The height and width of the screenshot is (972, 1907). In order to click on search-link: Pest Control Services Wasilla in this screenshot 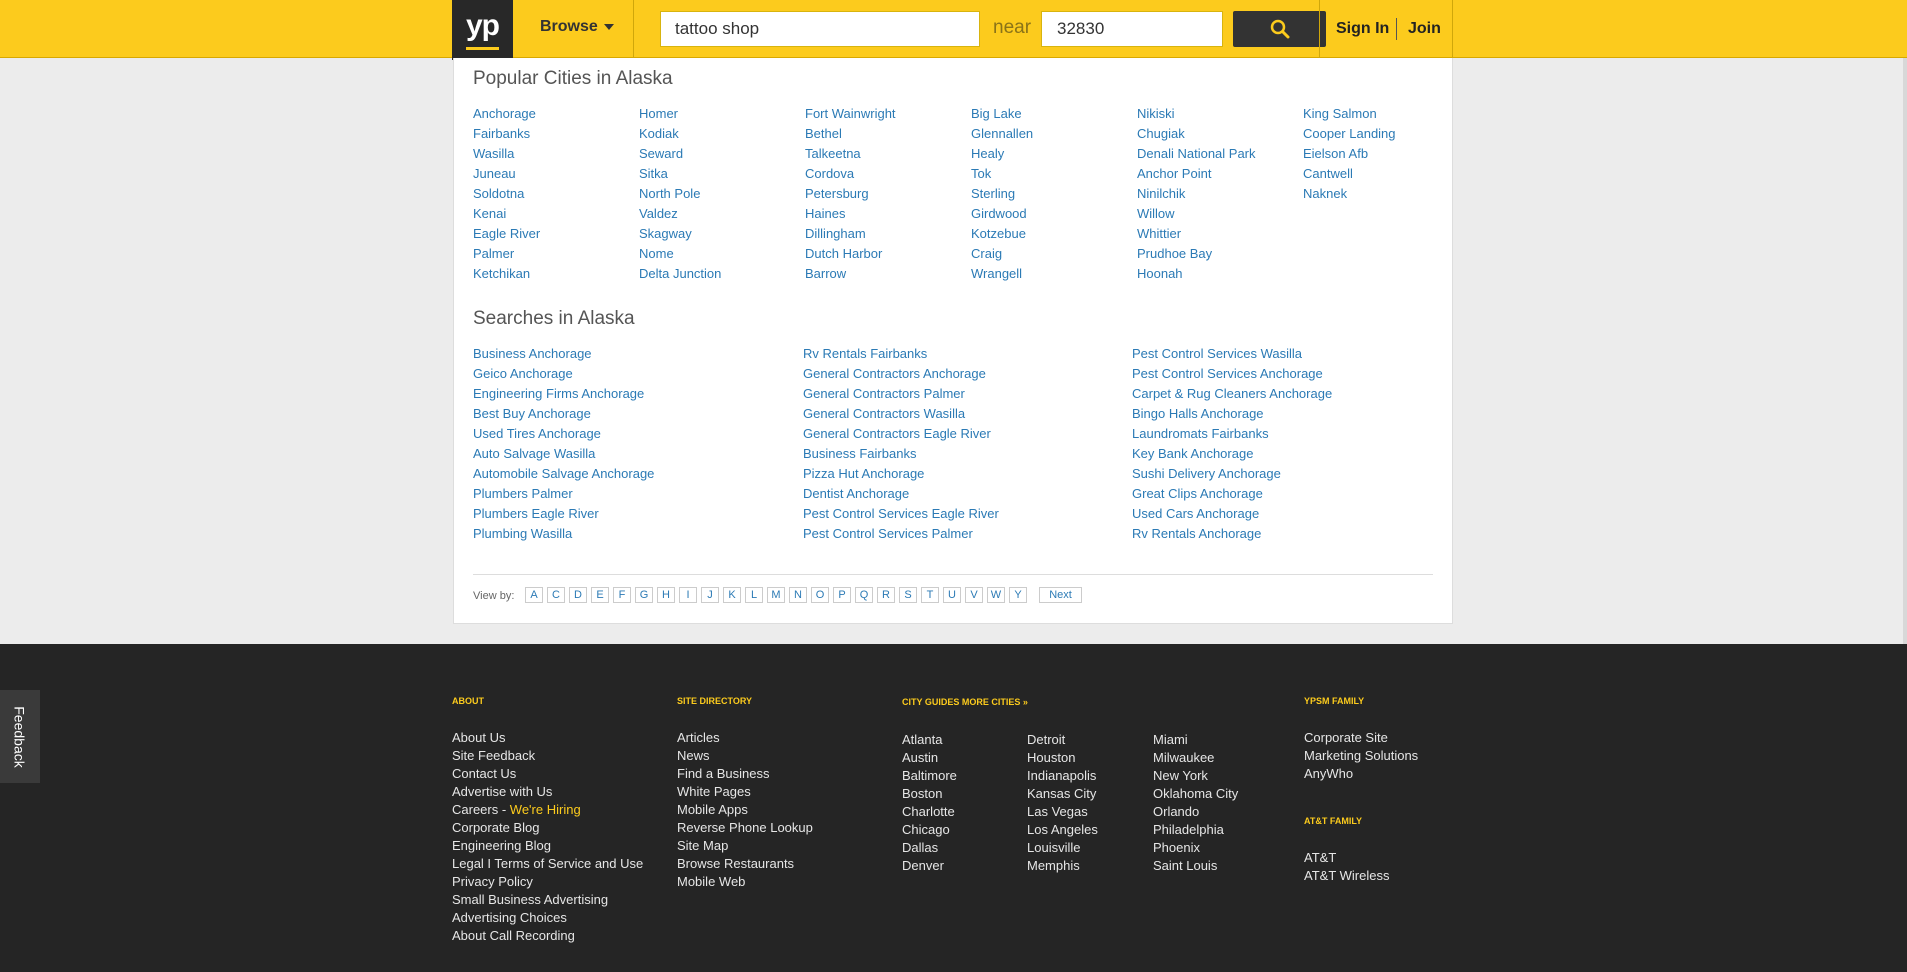, I will do `click(1217, 353)`.